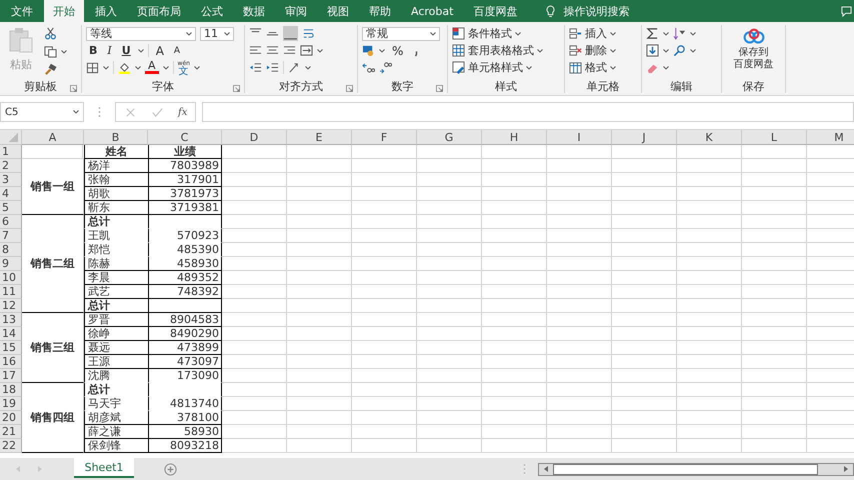 This screenshot has height=480, width=854. Describe the element at coordinates (11, 376) in the screenshot. I see `row-header: 17` at that location.